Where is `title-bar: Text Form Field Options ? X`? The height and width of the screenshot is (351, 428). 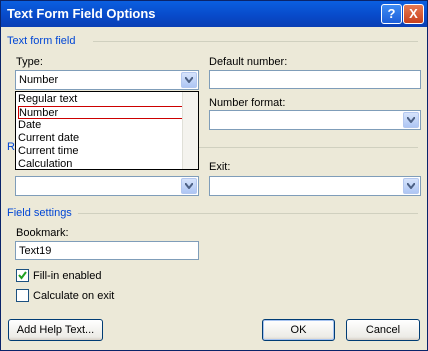
title-bar: Text Form Field Options ? X is located at coordinates (214, 14).